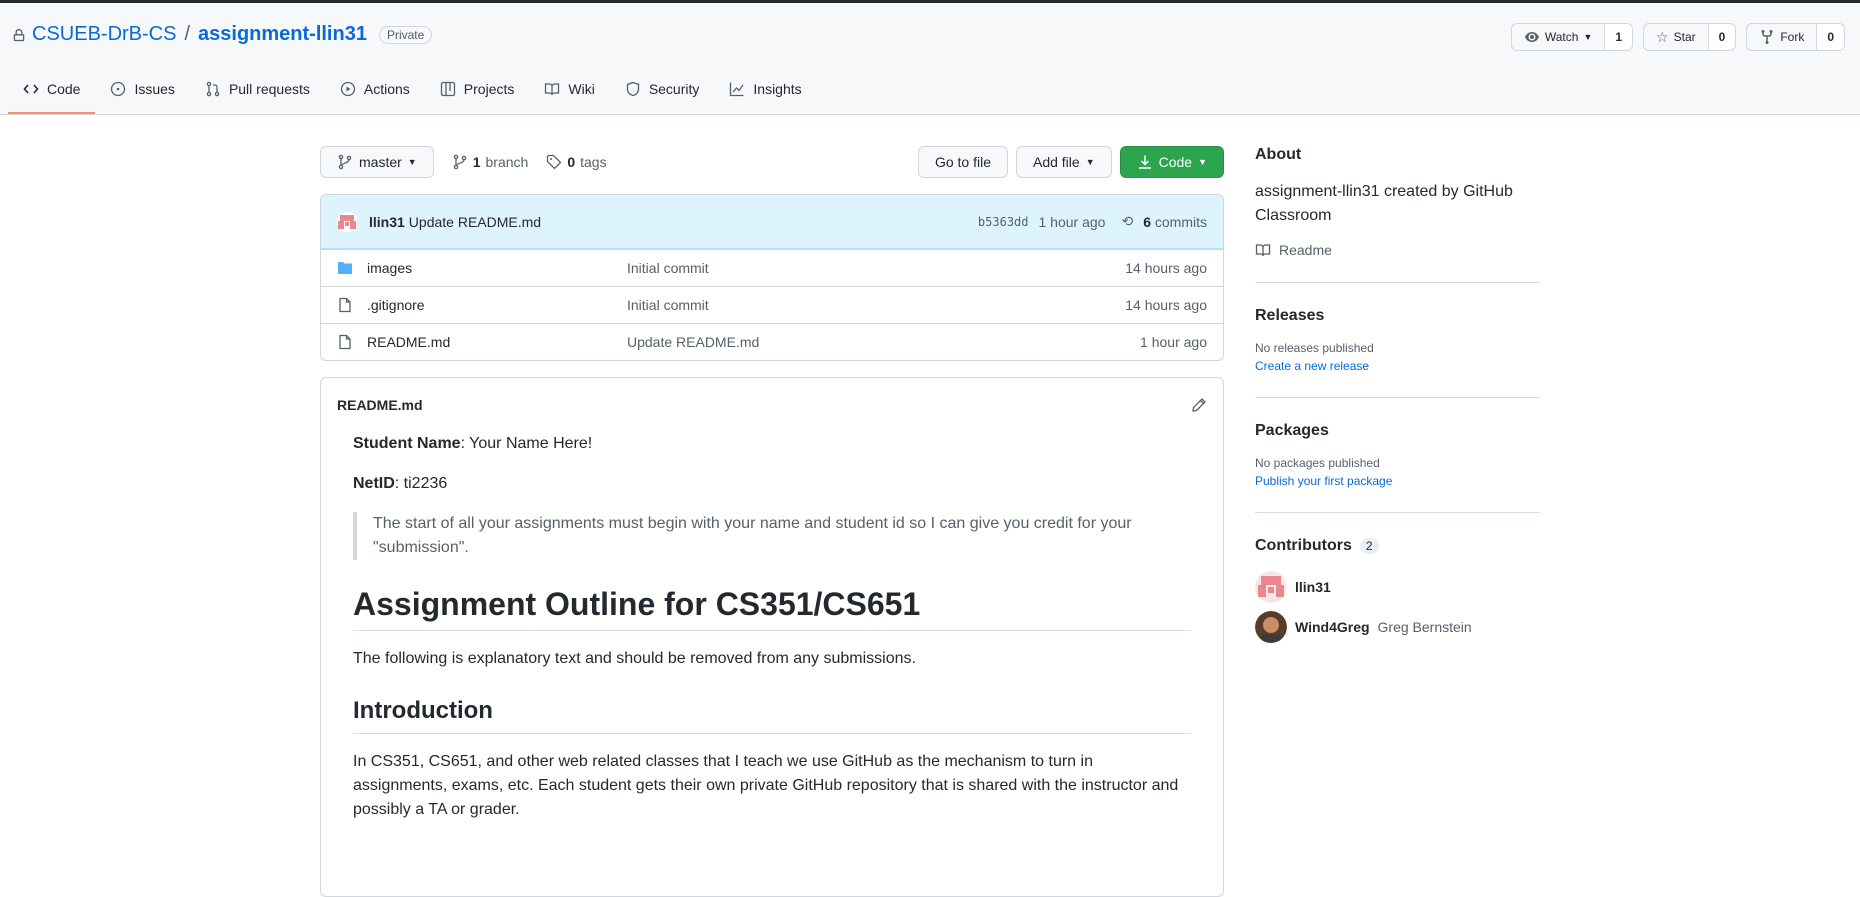 This screenshot has width=1860, height=897. Describe the element at coordinates (1397, 250) in the screenshot. I see `readme-link: Readme` at that location.